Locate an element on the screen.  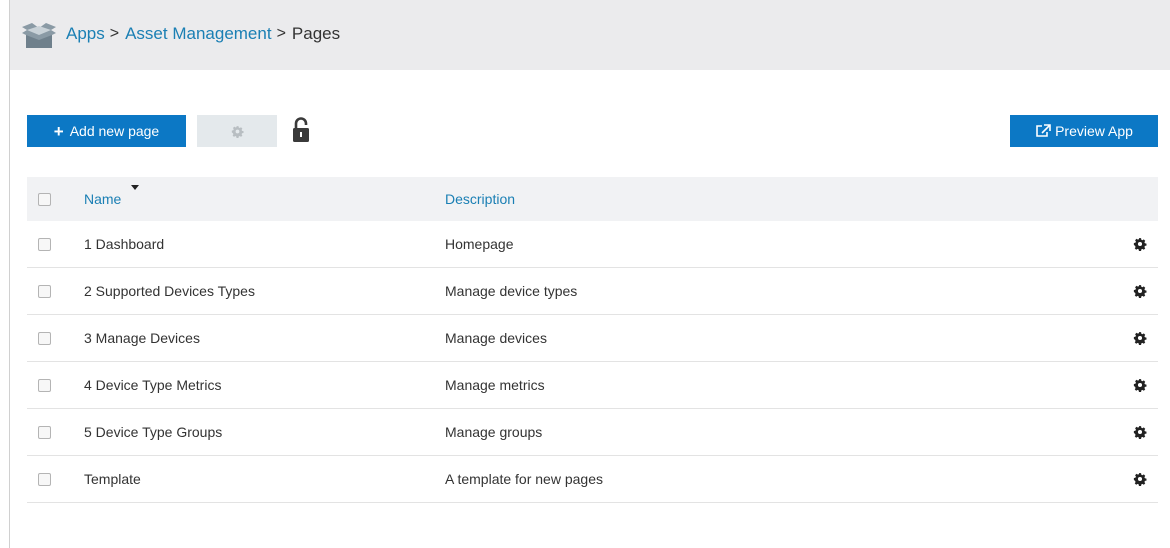
page-description: A template for new pages is located at coordinates (524, 479).